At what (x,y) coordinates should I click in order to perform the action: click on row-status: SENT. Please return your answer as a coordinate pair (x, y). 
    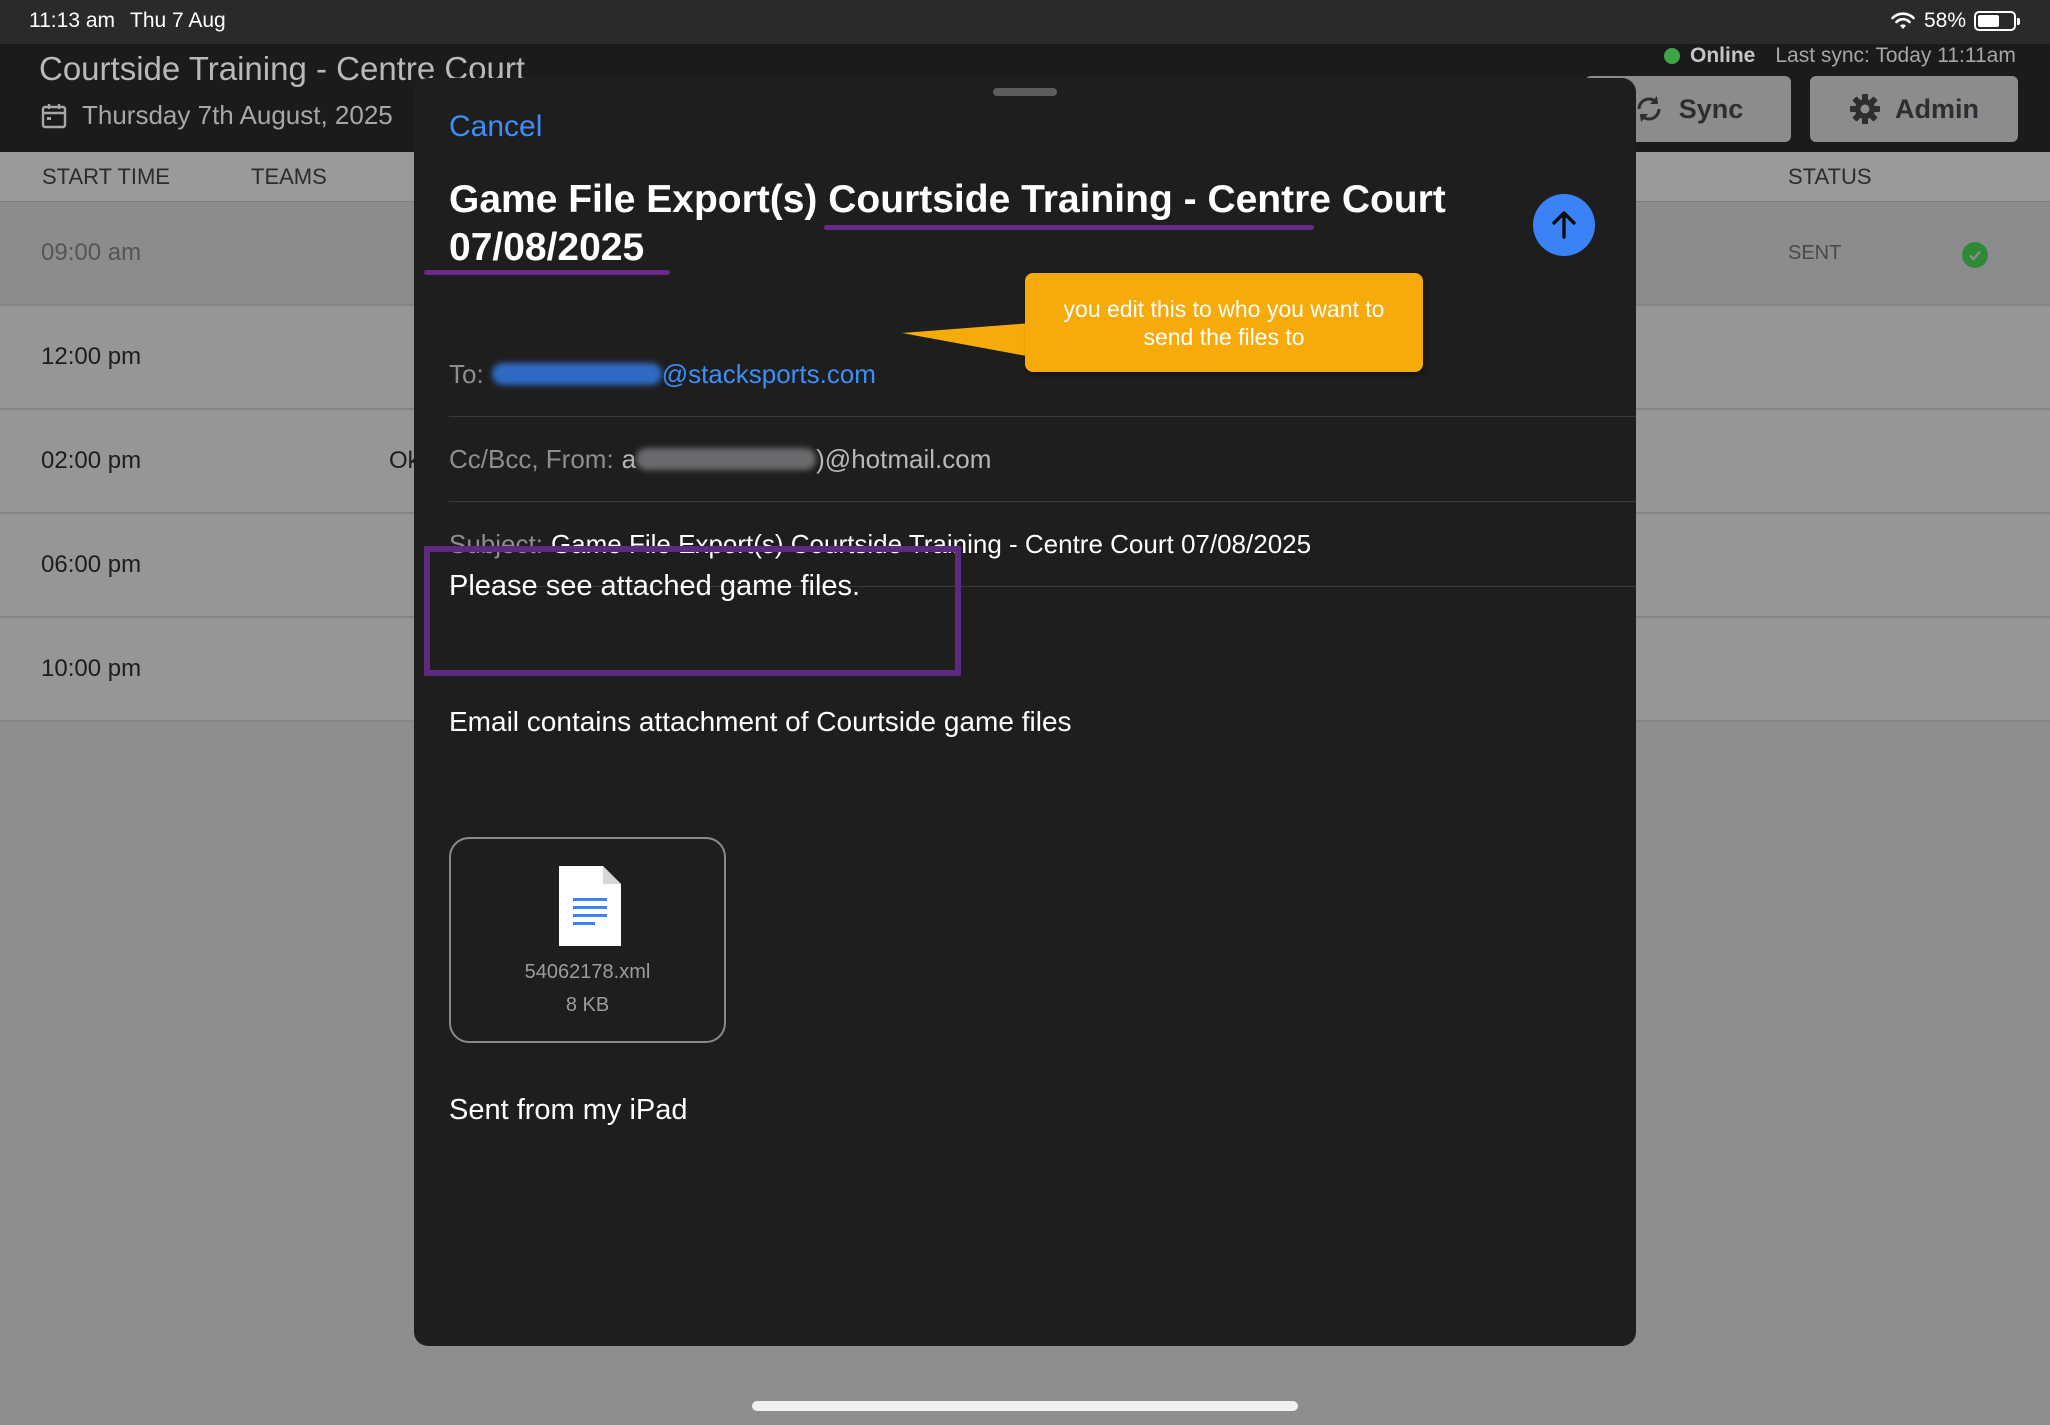
    Looking at the image, I should click on (1815, 253).